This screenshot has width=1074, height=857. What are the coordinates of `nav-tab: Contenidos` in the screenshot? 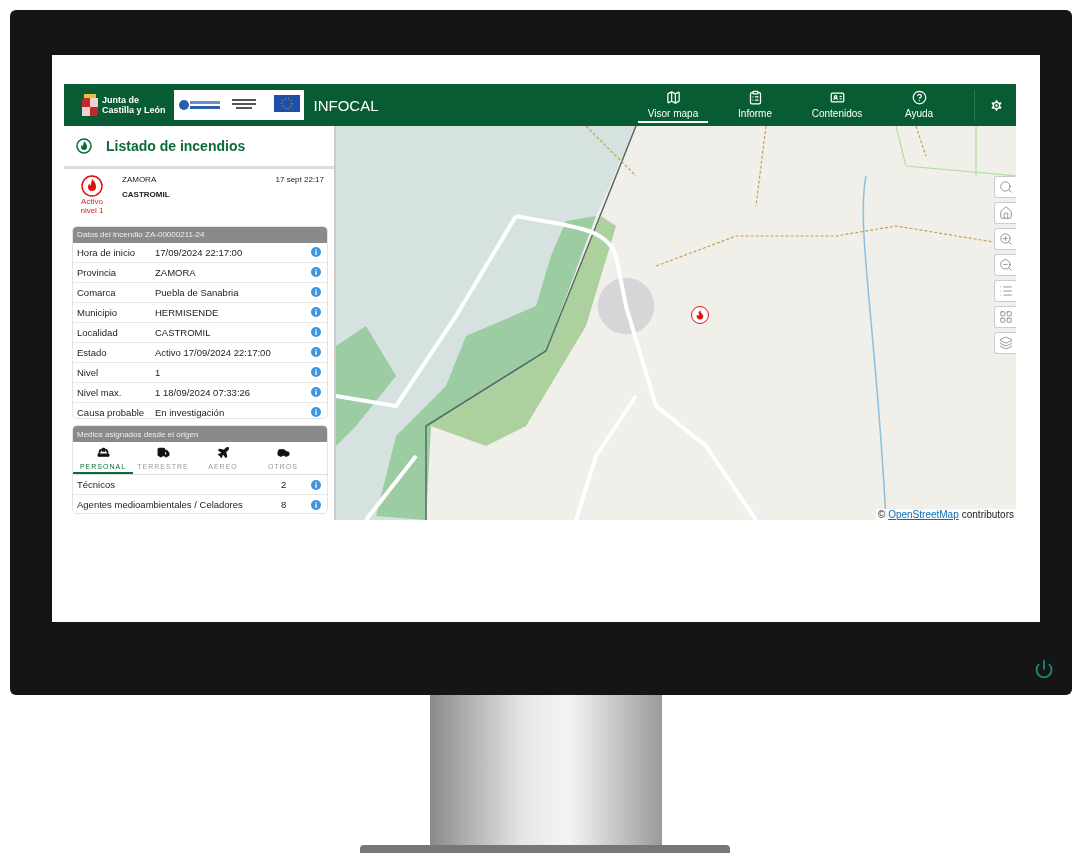 It's located at (837, 105).